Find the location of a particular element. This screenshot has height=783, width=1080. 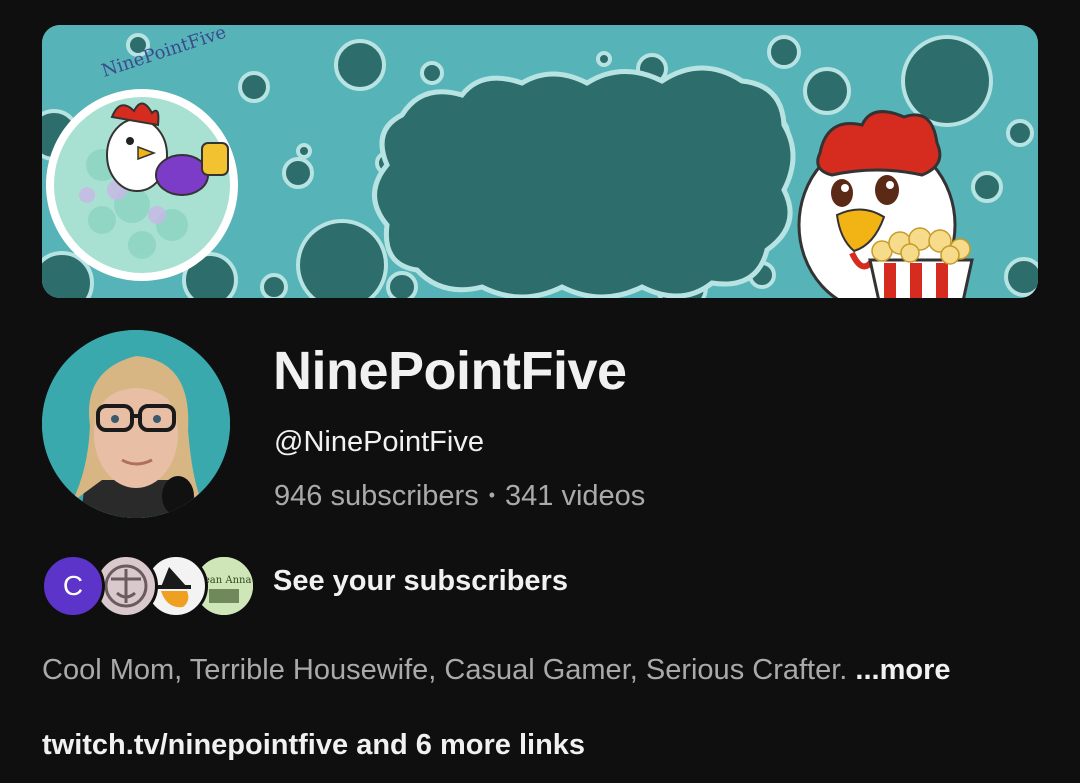

see-subscribers-row: C Bean Anna See your subscribers is located at coordinates (304, 585).